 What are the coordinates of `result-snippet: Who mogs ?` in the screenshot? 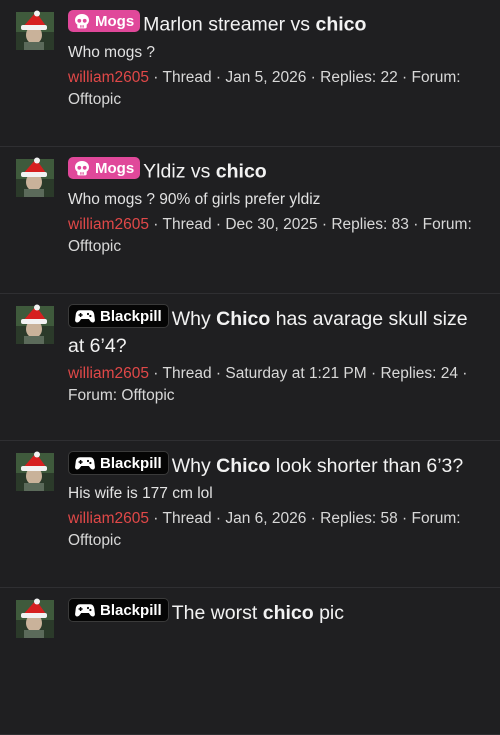 It's located at (112, 52).